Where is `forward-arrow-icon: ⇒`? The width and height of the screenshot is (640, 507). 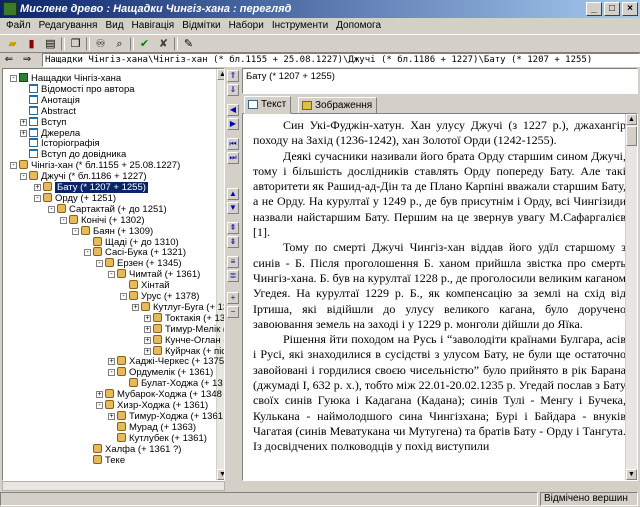 forward-arrow-icon: ⇒ is located at coordinates (27, 60).